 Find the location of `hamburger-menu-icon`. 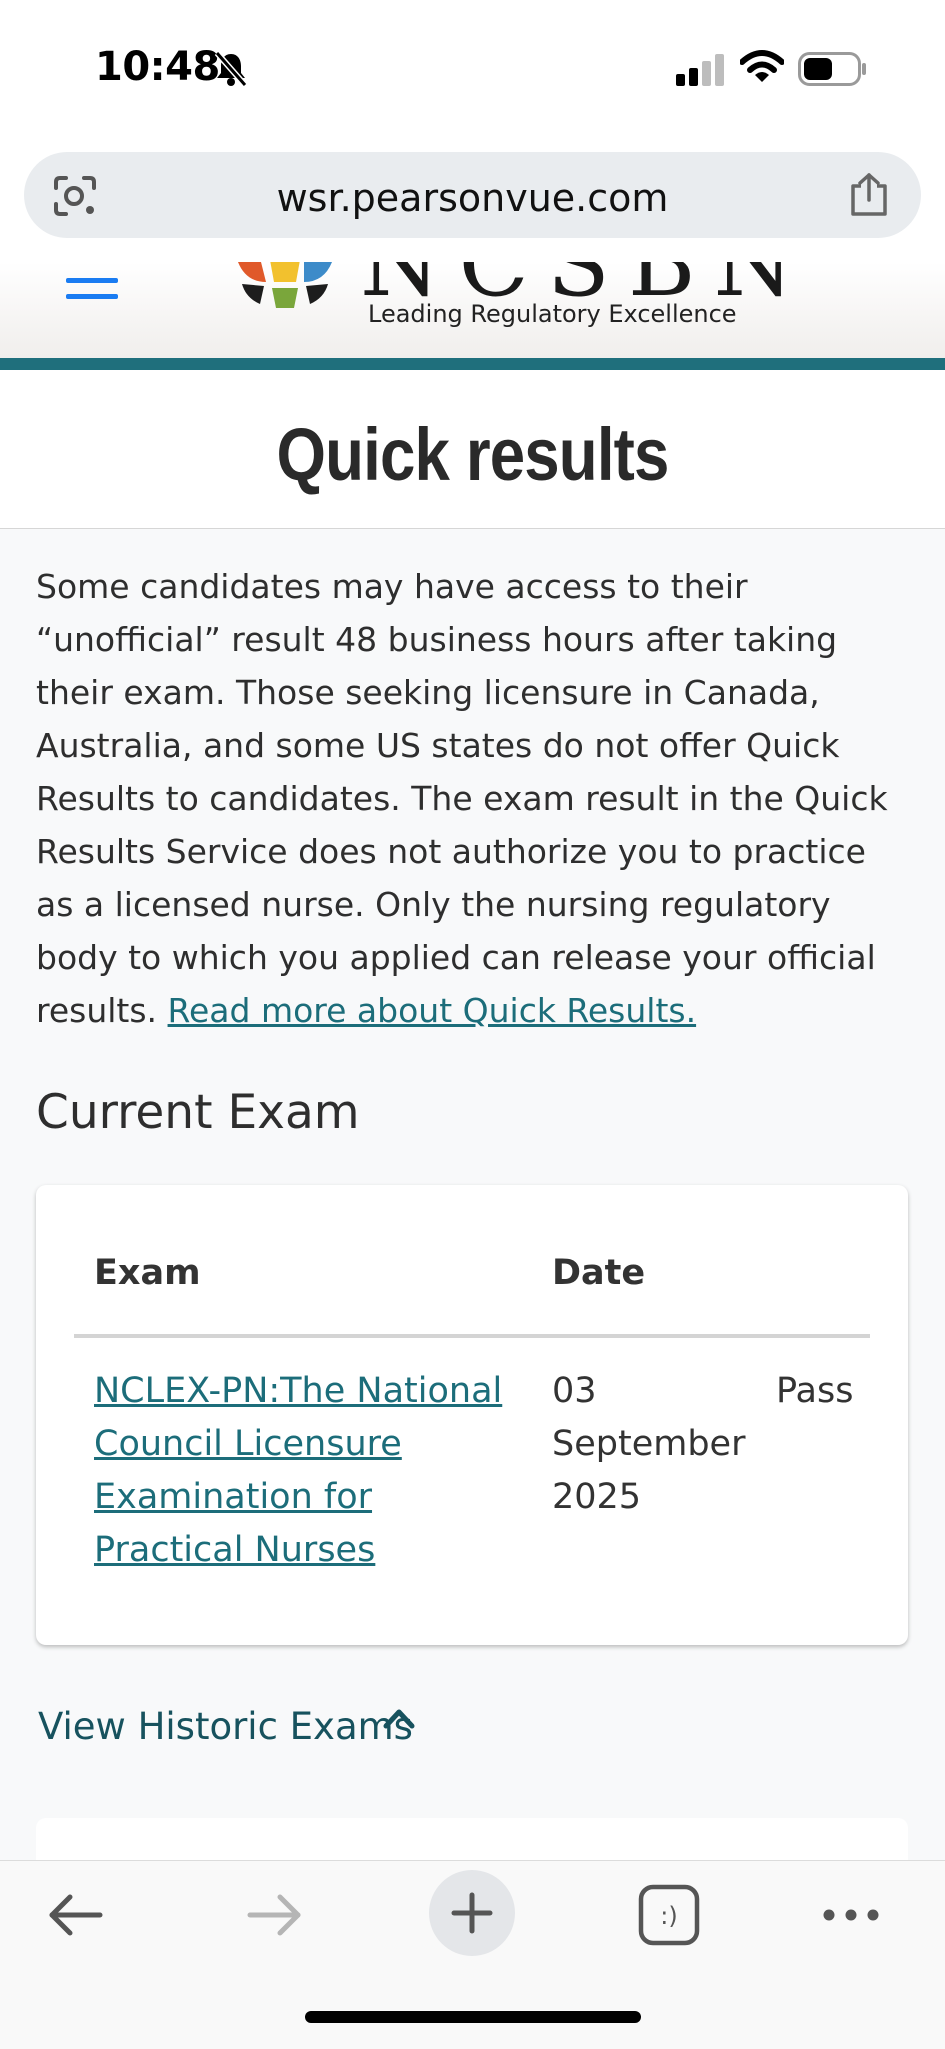

hamburger-menu-icon is located at coordinates (93, 290).